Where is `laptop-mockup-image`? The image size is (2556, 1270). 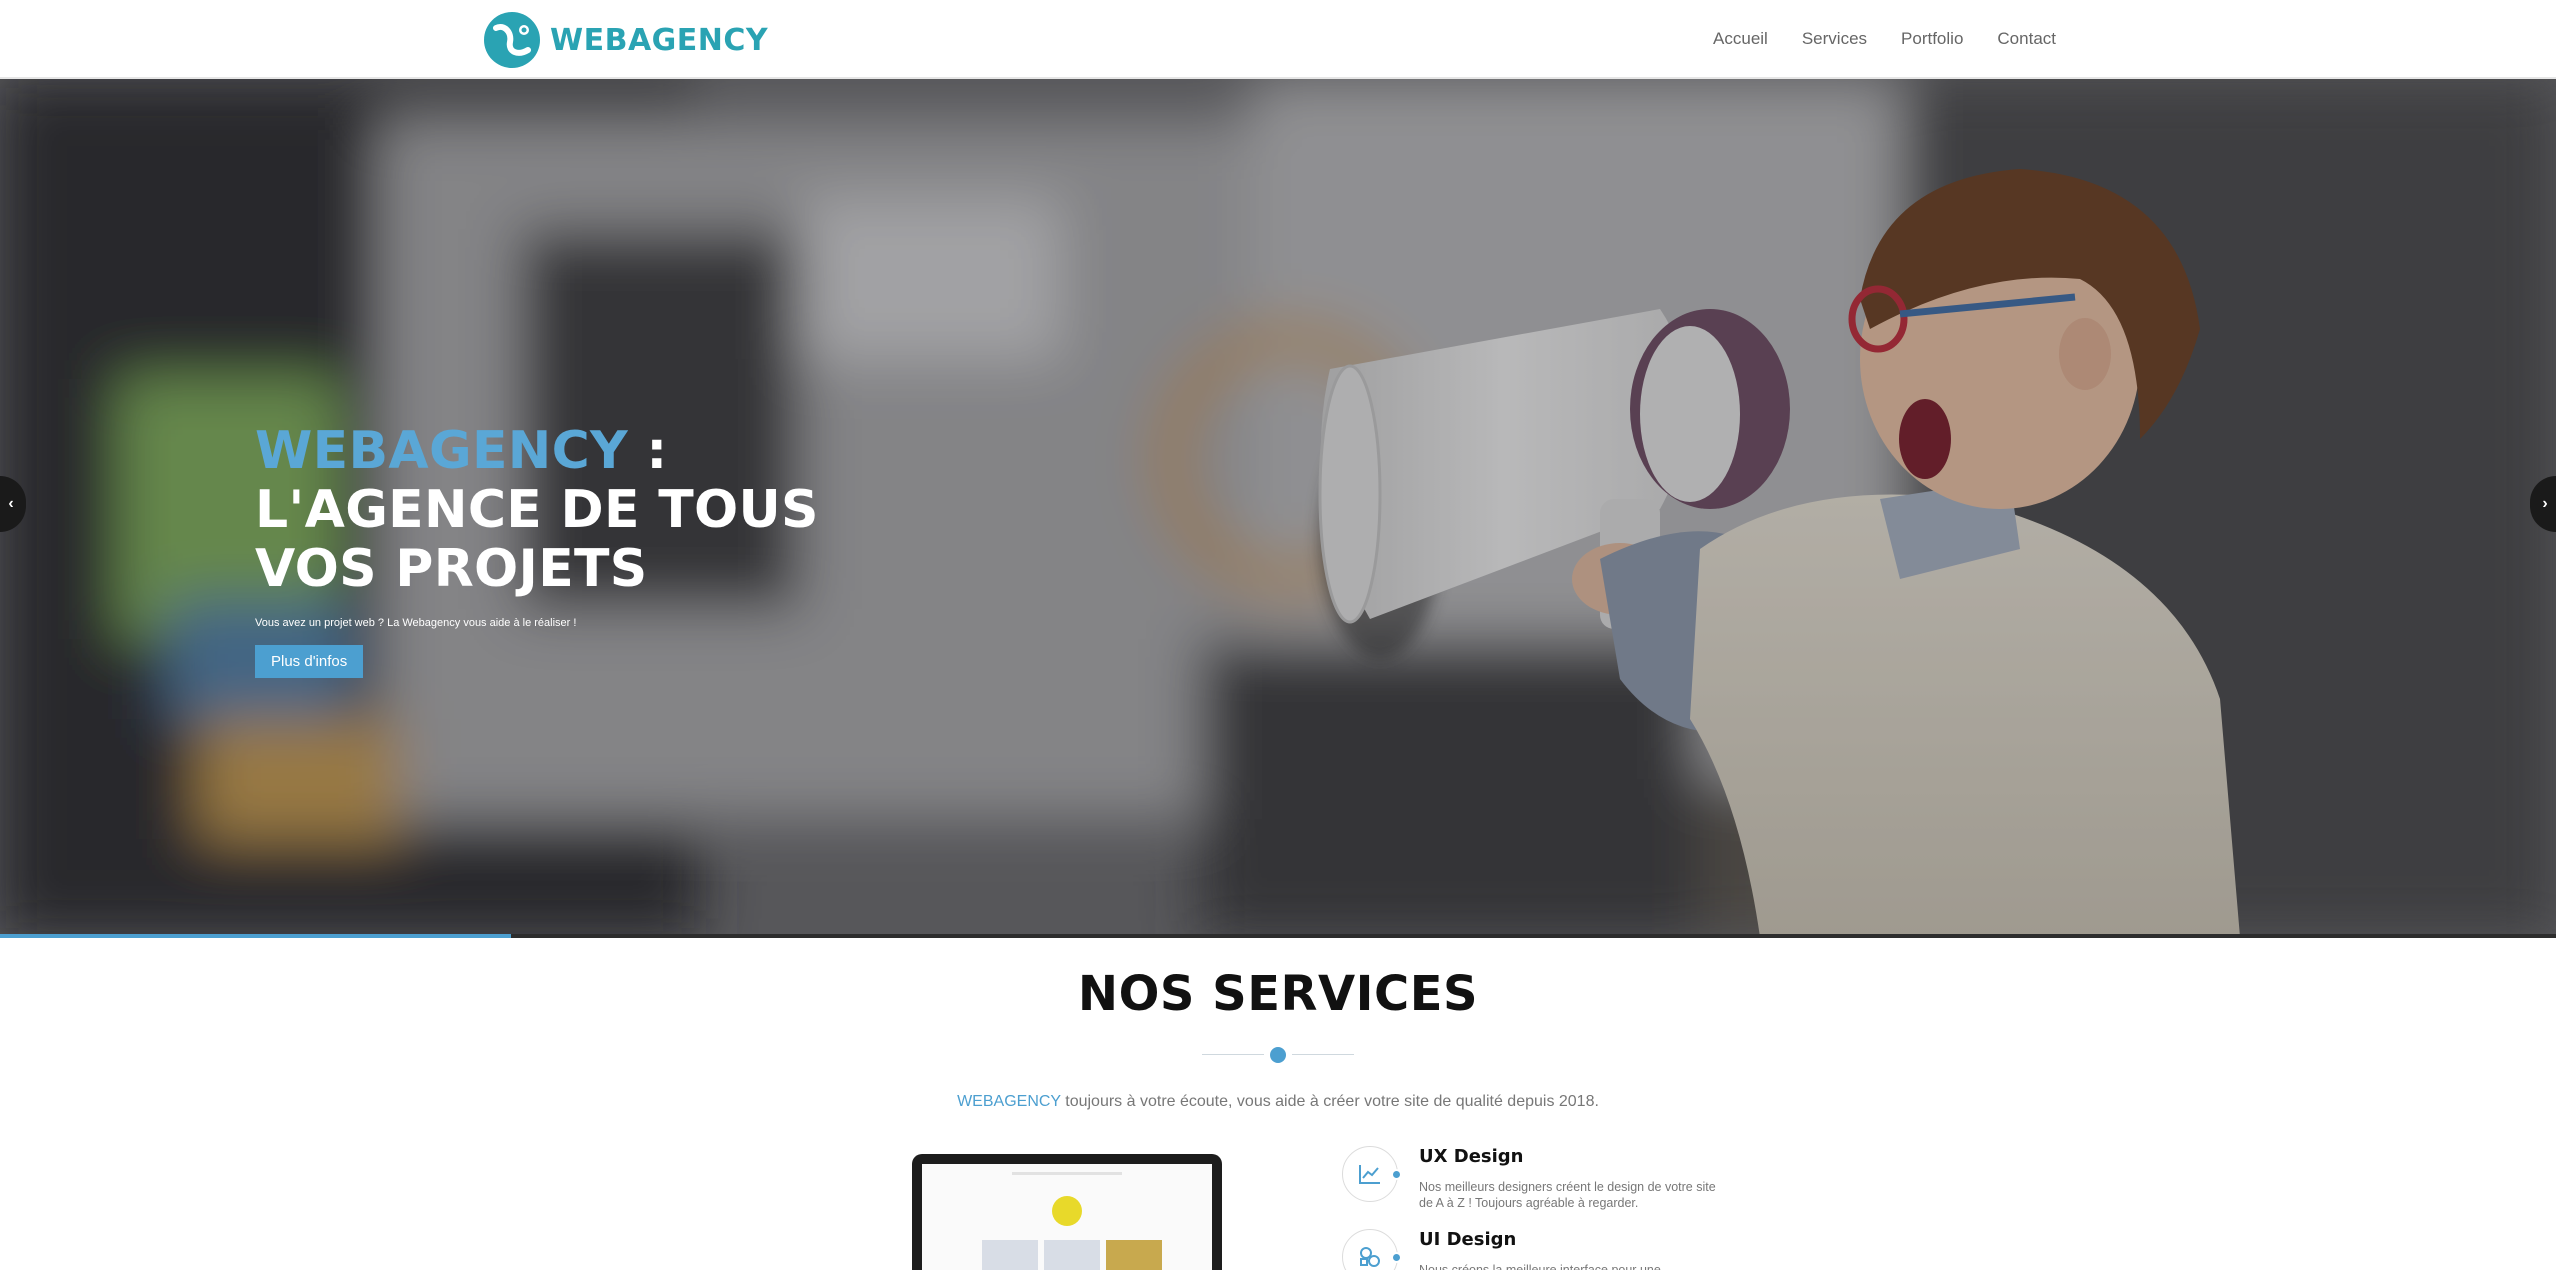 laptop-mockup-image is located at coordinates (1067, 1212).